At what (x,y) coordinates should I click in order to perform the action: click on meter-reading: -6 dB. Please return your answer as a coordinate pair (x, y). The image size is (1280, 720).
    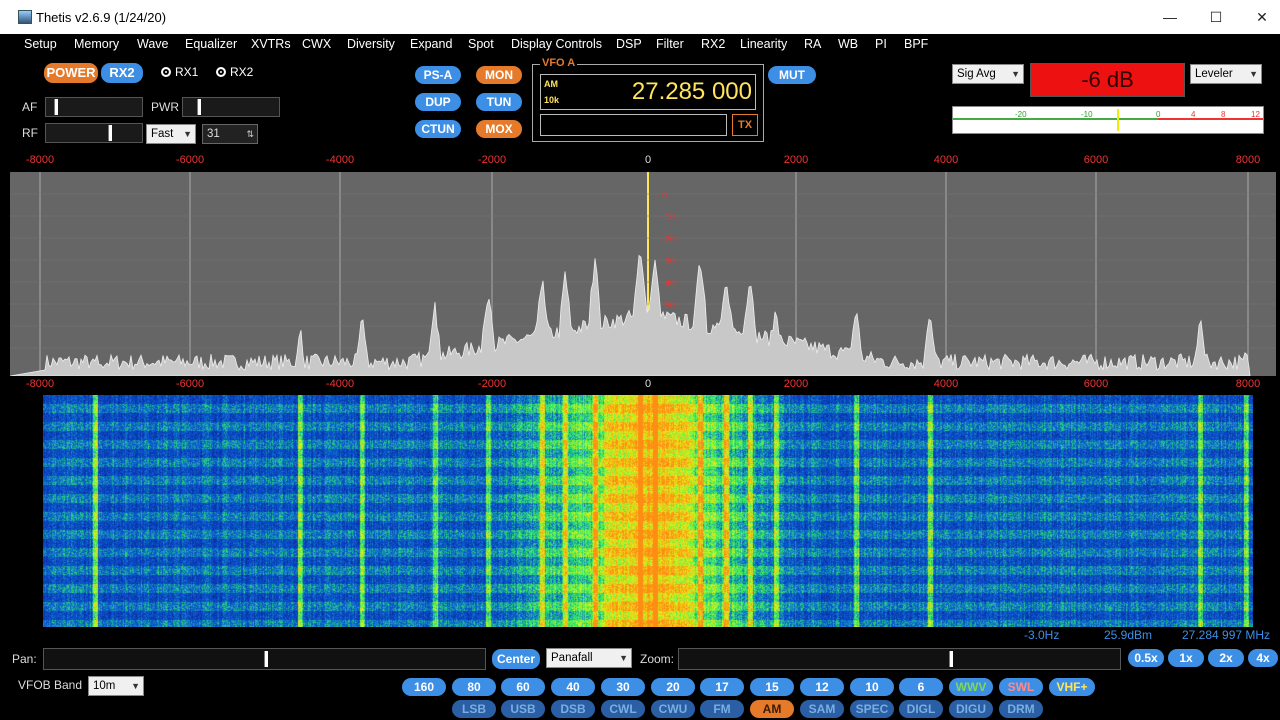
    Looking at the image, I should click on (1107, 80).